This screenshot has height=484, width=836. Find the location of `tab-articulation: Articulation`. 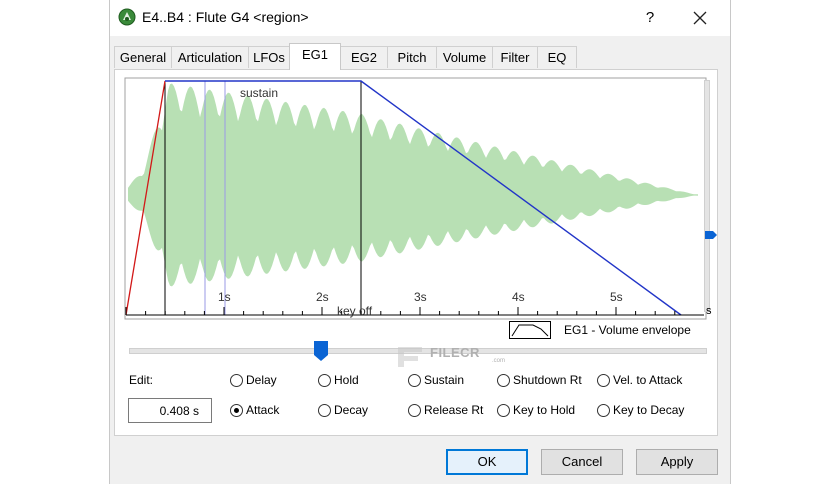

tab-articulation: Articulation is located at coordinates (210, 57).